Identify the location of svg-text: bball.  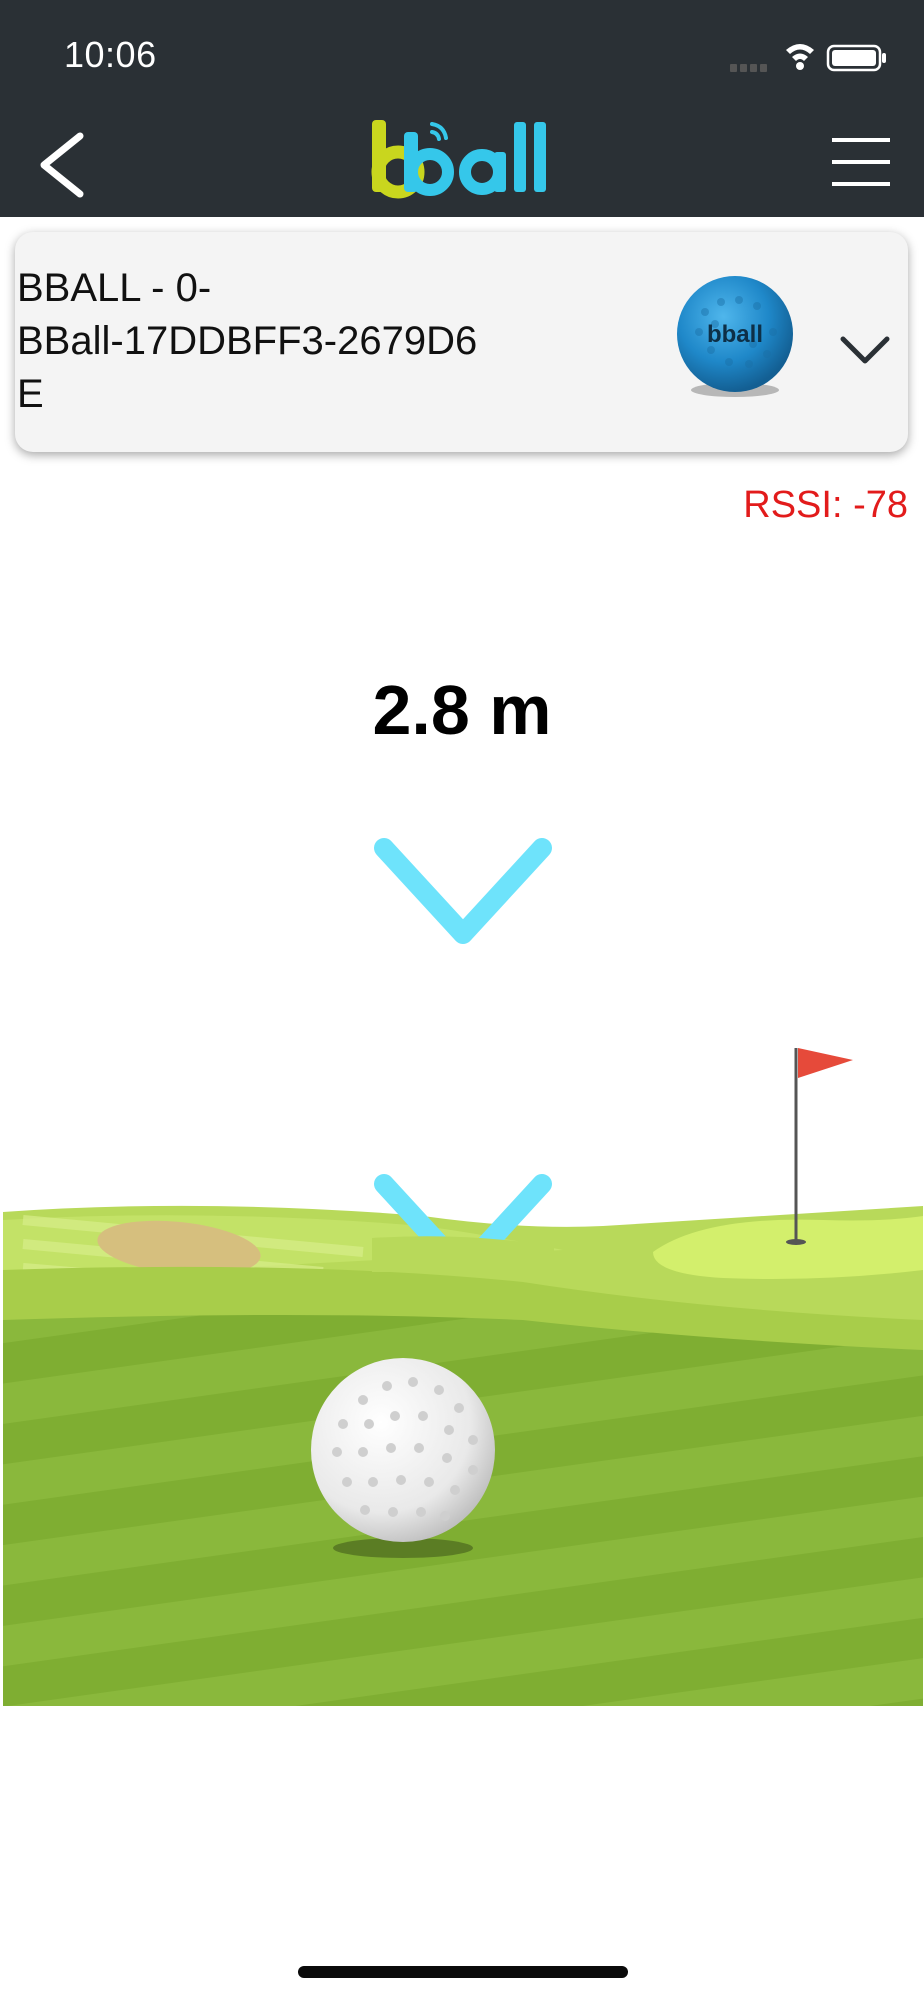
(735, 334).